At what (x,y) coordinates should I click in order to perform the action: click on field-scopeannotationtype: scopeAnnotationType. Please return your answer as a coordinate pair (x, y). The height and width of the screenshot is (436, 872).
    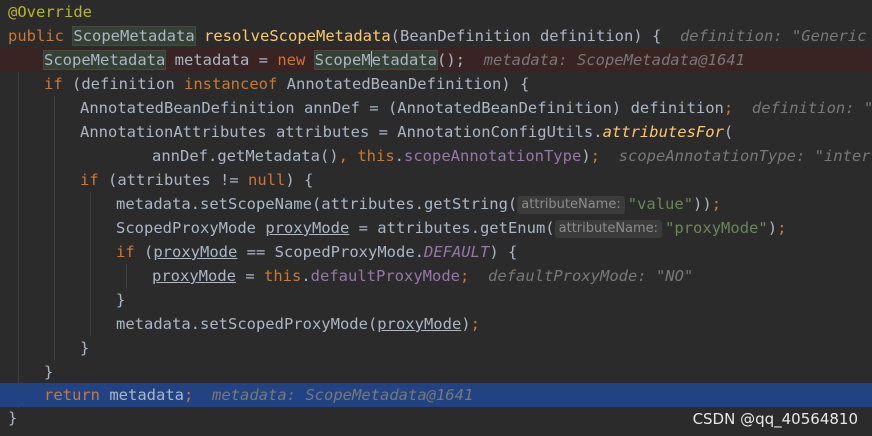
    Looking at the image, I should click on (493, 156).